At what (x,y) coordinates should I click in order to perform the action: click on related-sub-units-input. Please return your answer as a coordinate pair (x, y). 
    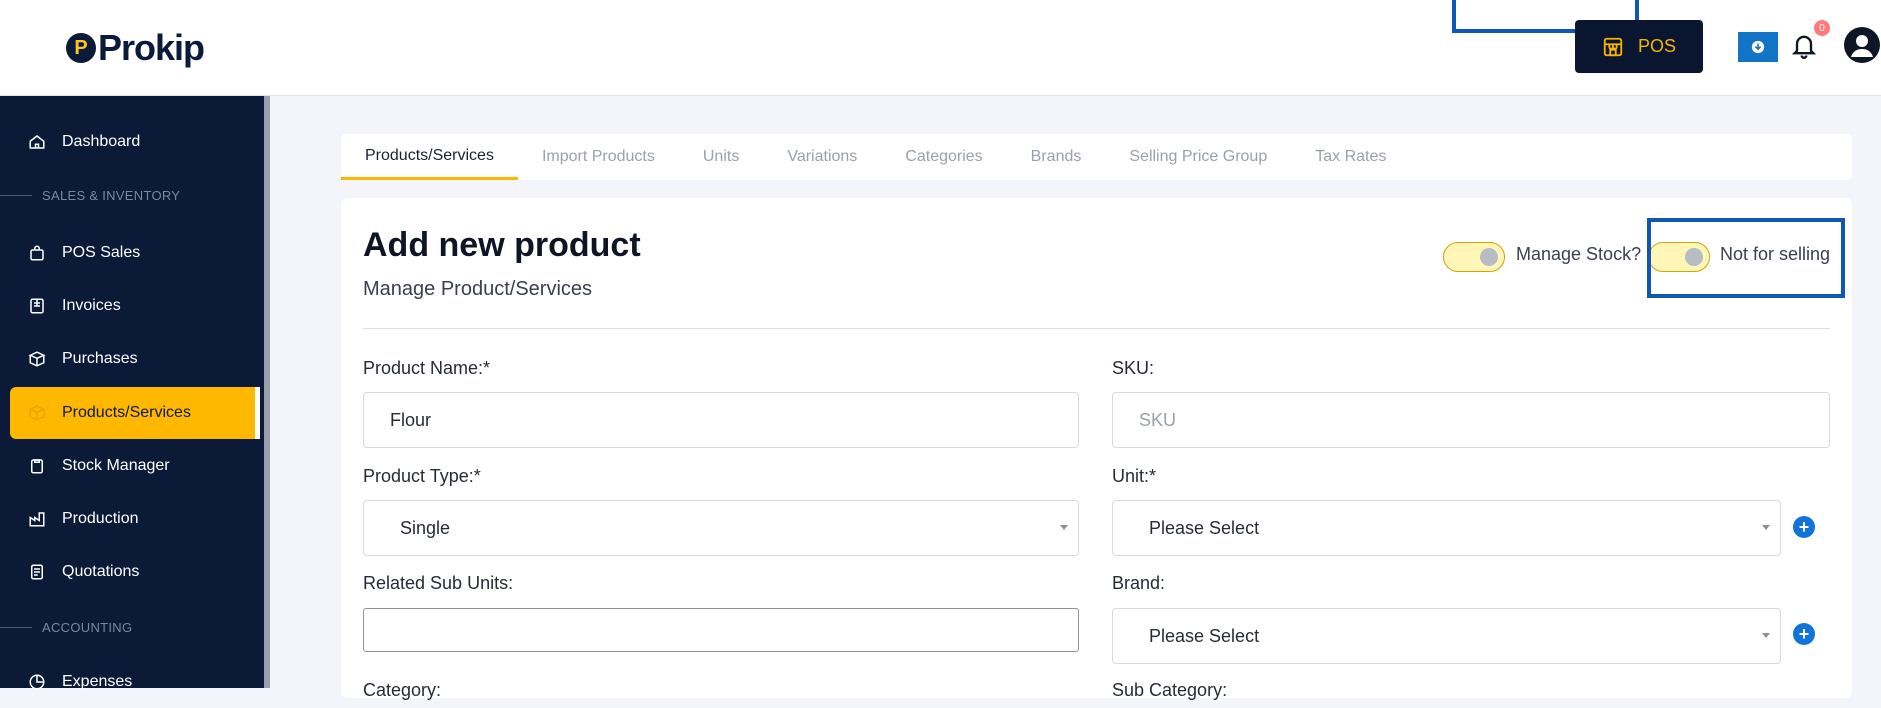
    Looking at the image, I should click on (721, 630).